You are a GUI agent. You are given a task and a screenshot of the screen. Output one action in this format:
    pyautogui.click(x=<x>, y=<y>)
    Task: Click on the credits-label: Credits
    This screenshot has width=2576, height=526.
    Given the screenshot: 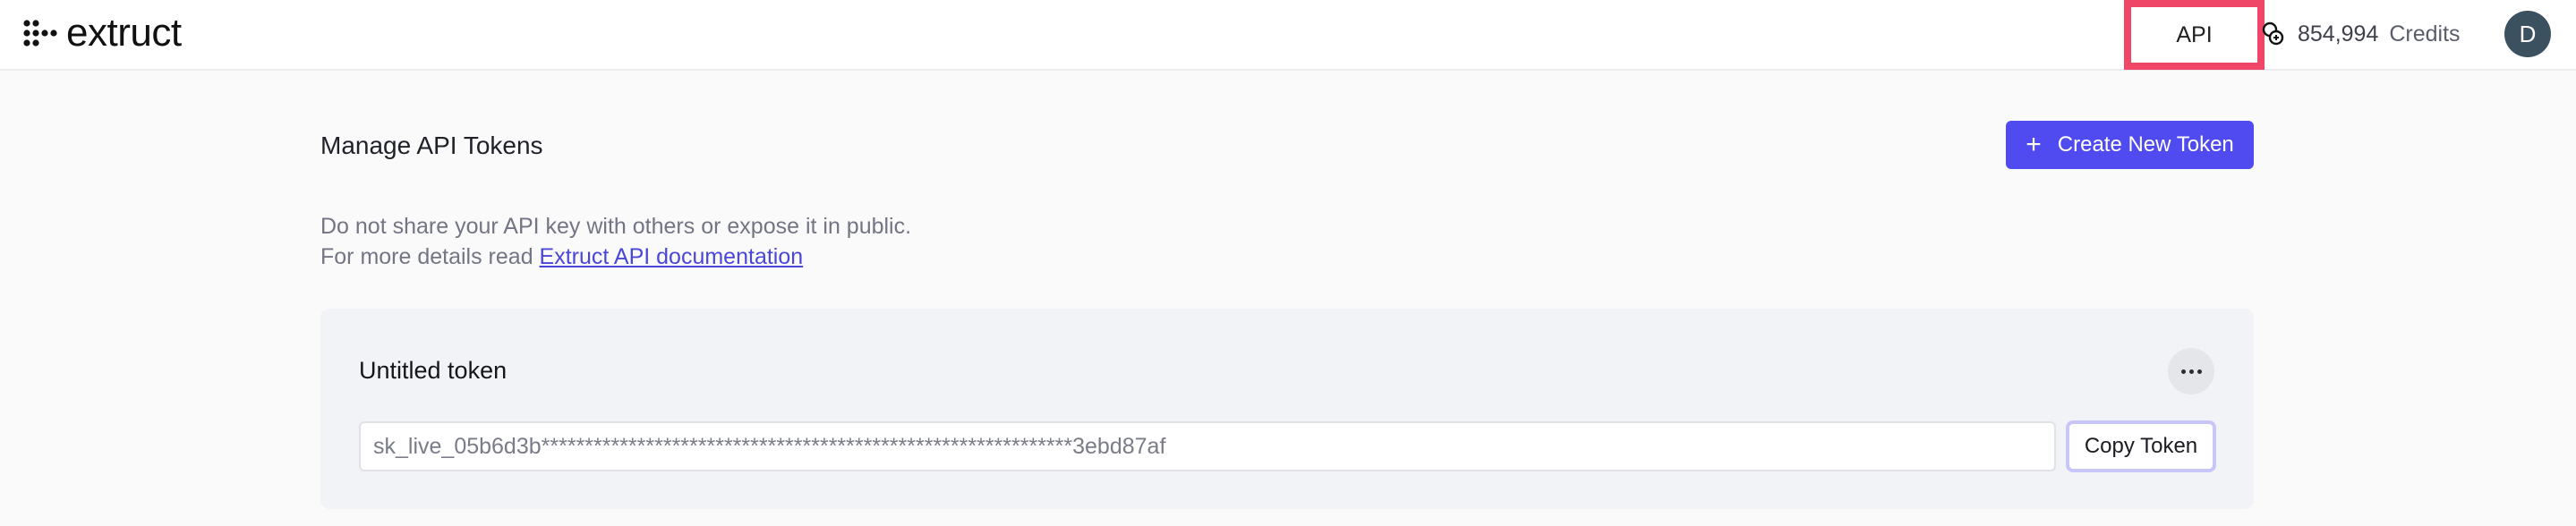 What is the action you would take?
    pyautogui.click(x=2425, y=34)
    